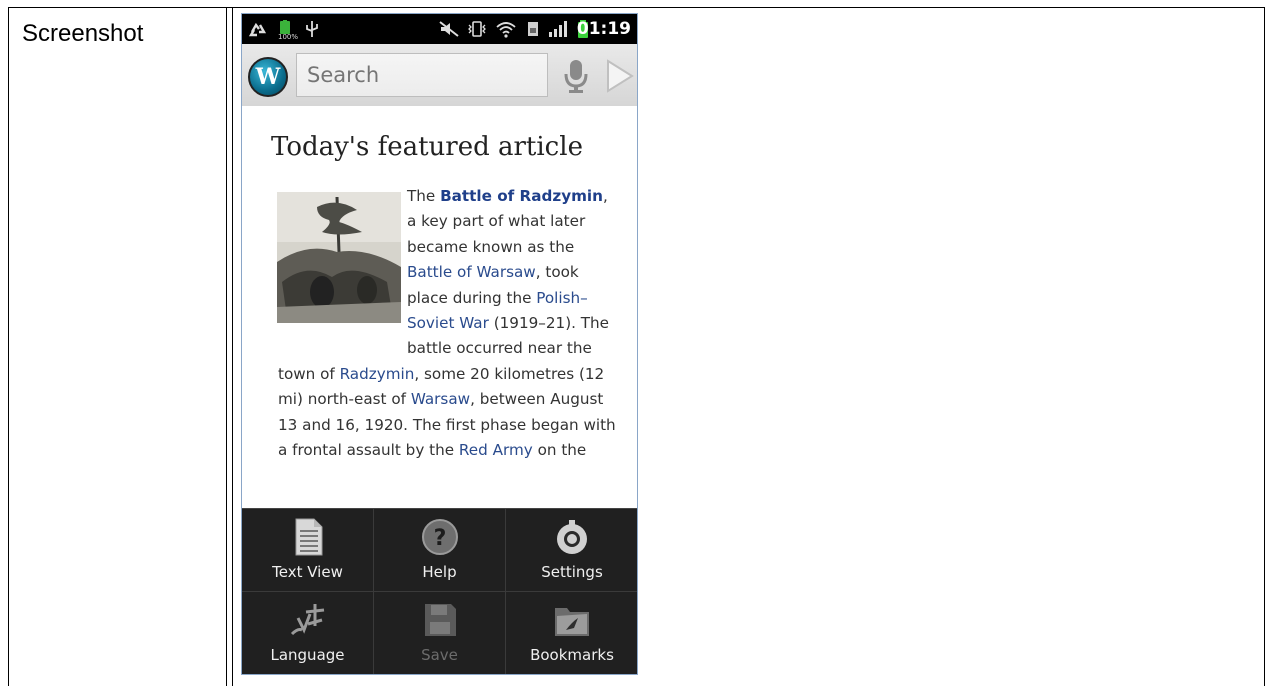 This screenshot has width=1272, height=686. Describe the element at coordinates (619, 76) in the screenshot. I see `go-arrow-icon` at that location.